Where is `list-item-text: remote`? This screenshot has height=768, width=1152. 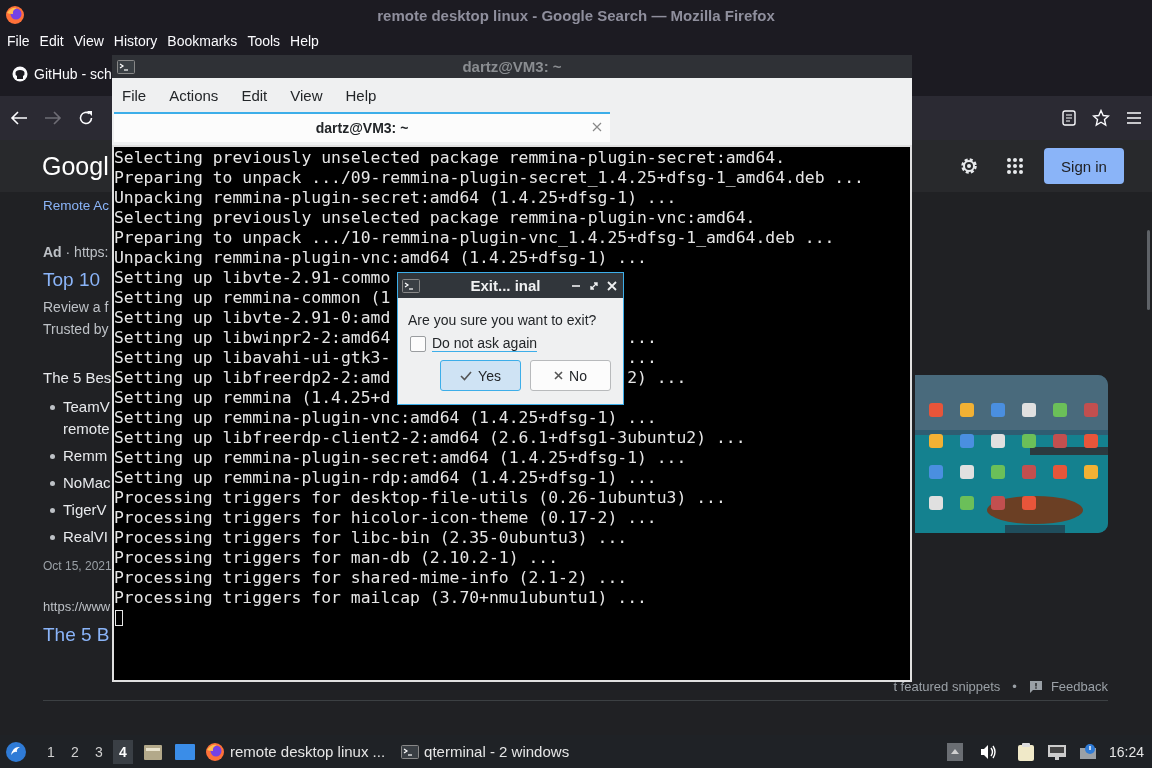
list-item-text: remote is located at coordinates (86, 429).